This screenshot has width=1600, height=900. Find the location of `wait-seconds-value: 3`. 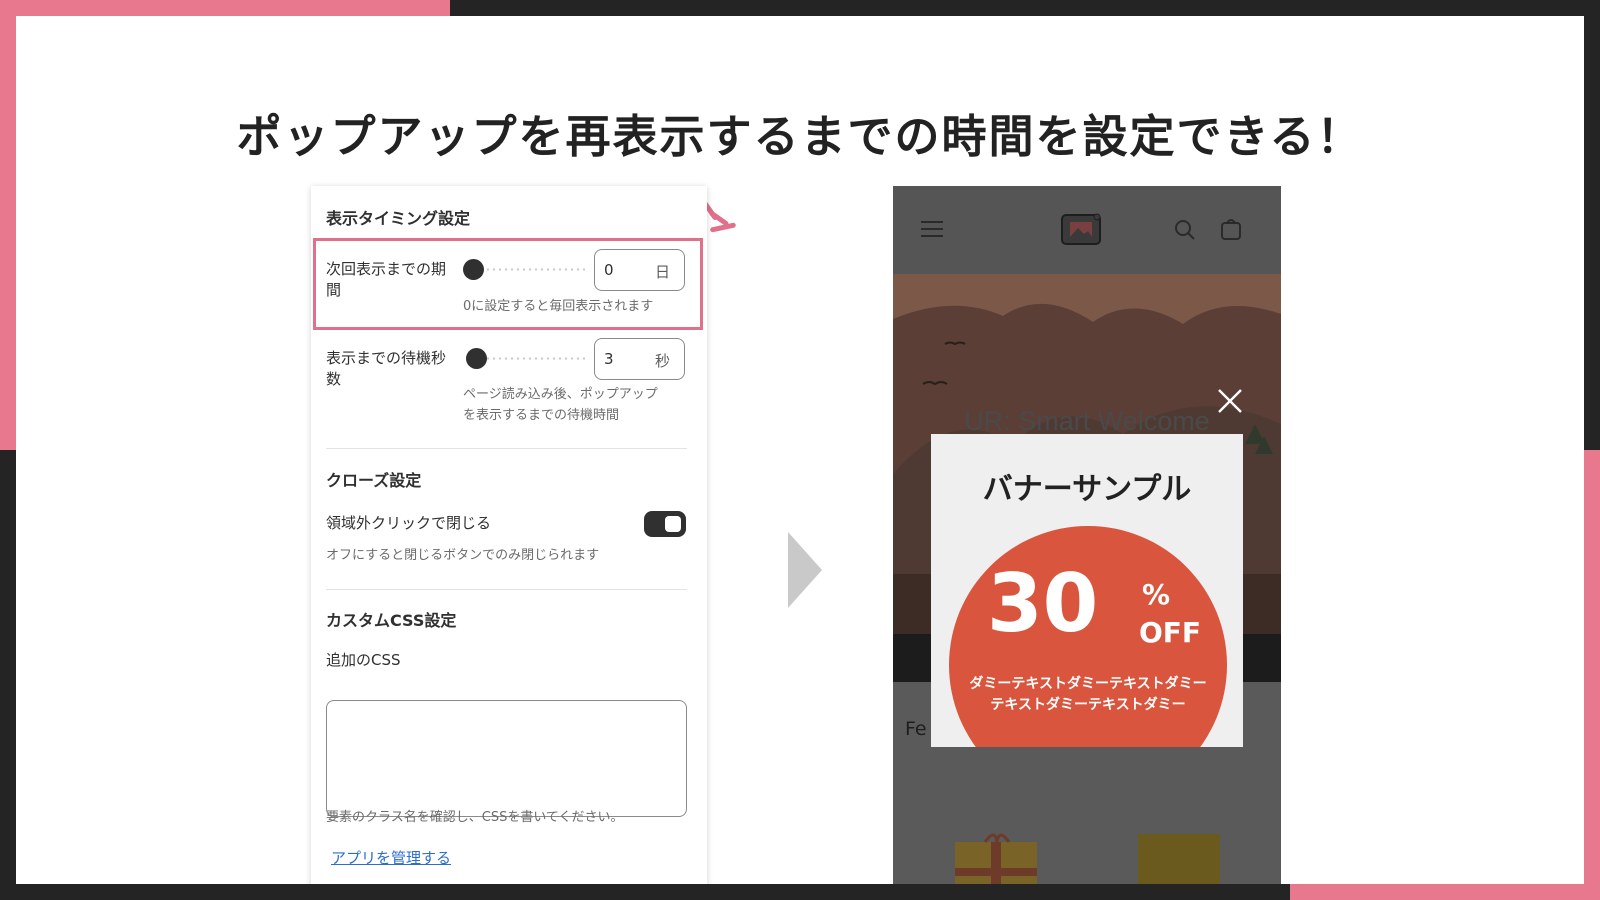

wait-seconds-value: 3 is located at coordinates (609, 359).